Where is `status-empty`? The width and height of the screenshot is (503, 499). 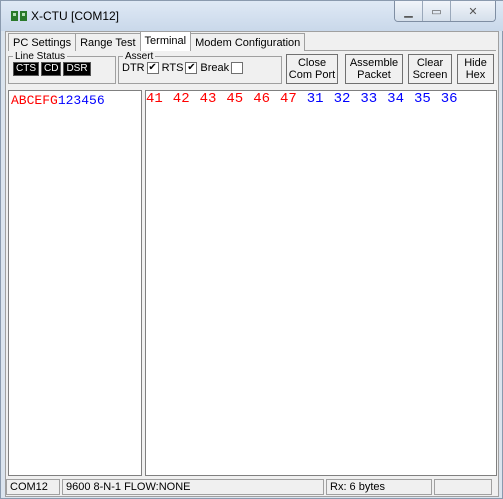
status-empty is located at coordinates (463, 487).